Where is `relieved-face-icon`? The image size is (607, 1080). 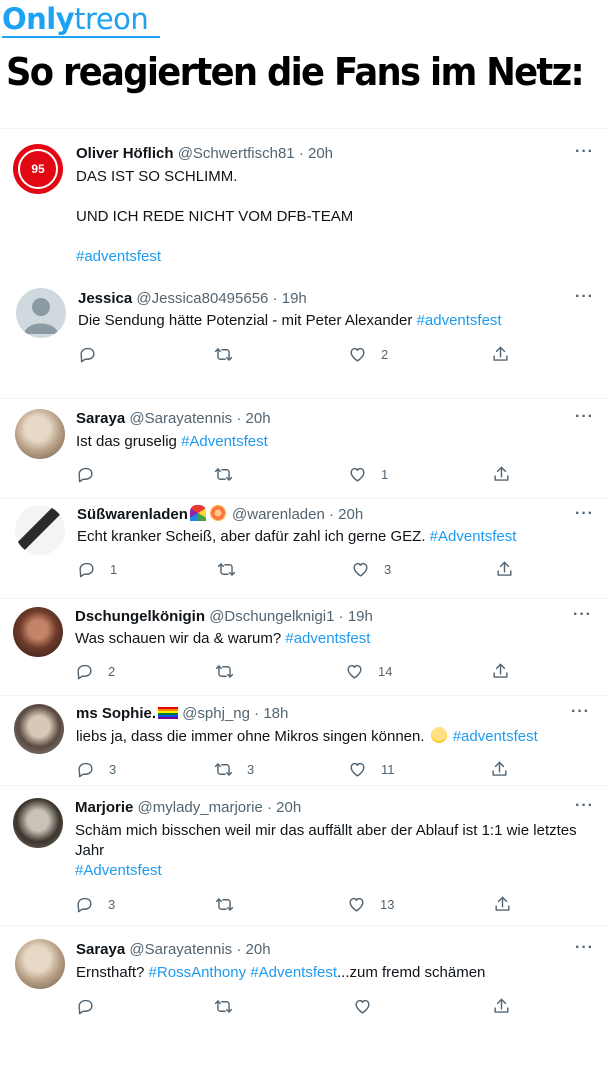 relieved-face-icon is located at coordinates (438, 735).